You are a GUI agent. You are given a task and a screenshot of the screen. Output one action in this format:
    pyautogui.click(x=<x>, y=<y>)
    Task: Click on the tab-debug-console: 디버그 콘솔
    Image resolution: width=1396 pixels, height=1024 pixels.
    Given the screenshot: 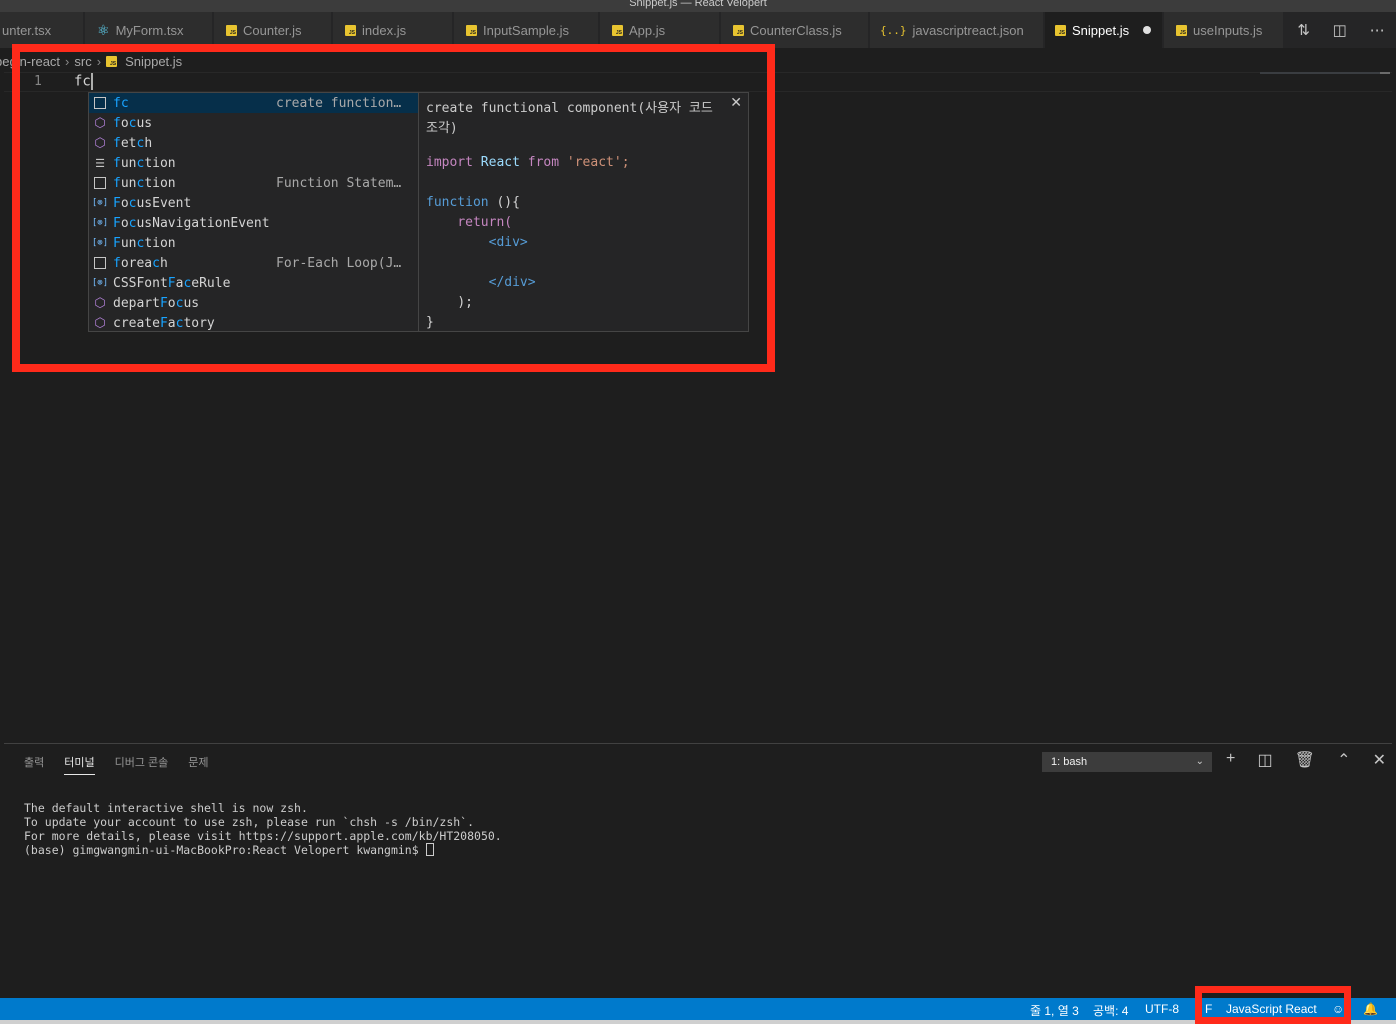 What is the action you would take?
    pyautogui.click(x=142, y=764)
    